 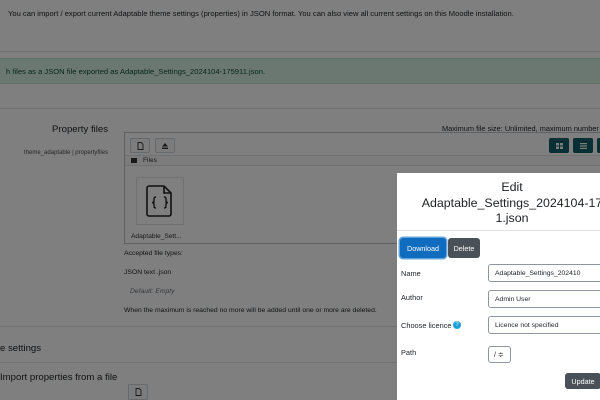 I want to click on add-file-button, so click(x=140, y=145).